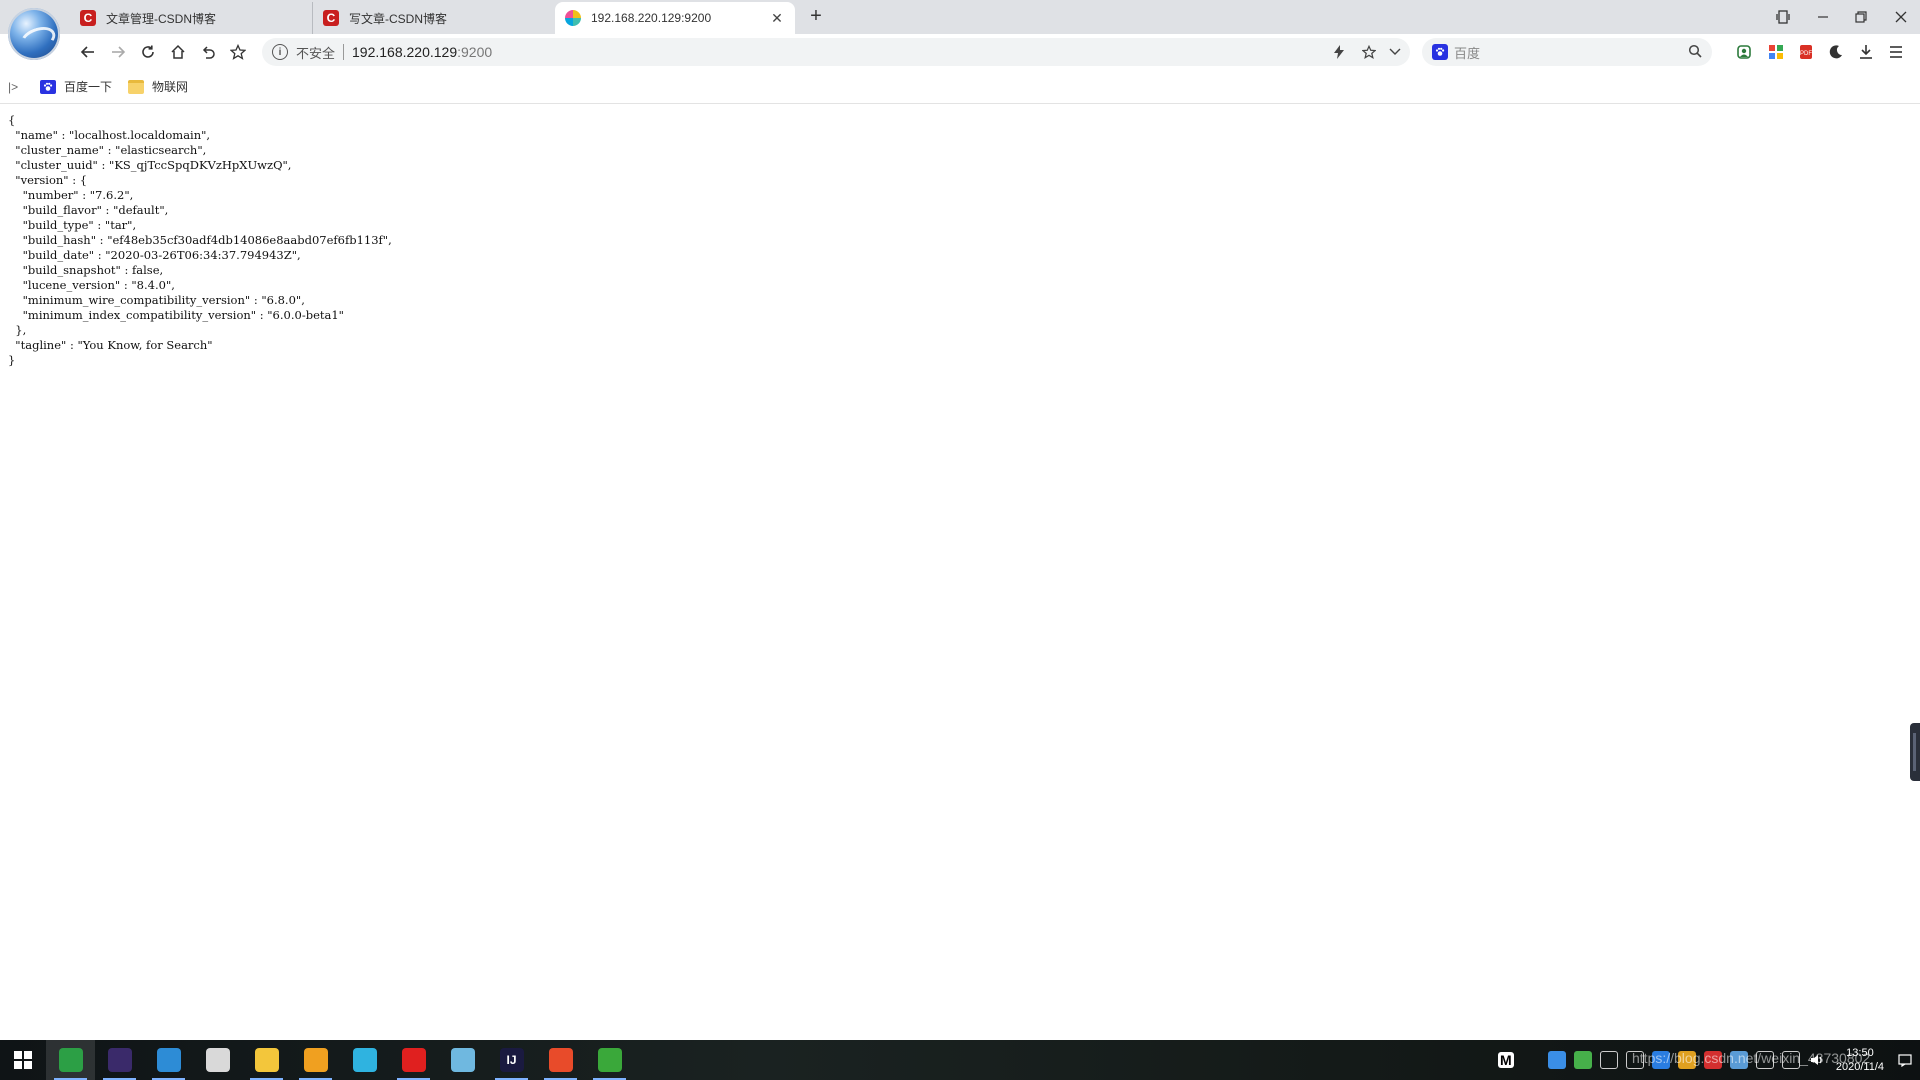 The image size is (1920, 1080). Describe the element at coordinates (1836, 52) in the screenshot. I see `night-mode-icon` at that location.